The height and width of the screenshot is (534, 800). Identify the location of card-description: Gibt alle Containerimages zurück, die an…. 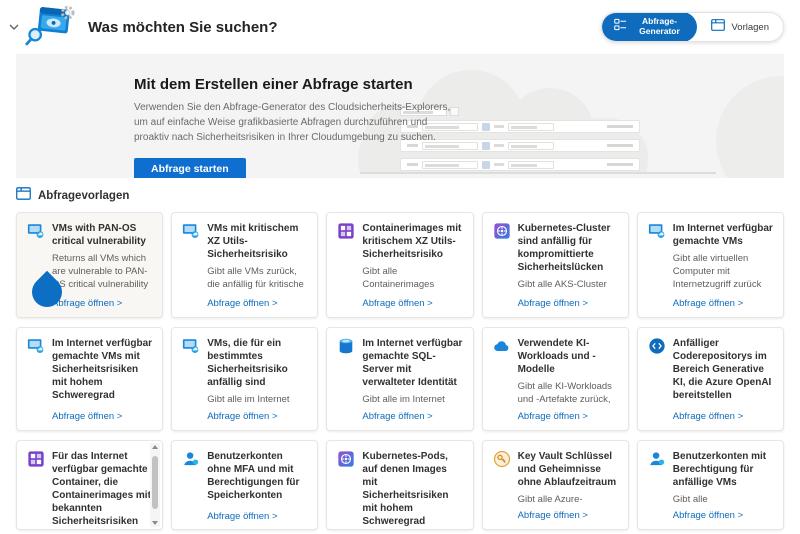
(408, 279).